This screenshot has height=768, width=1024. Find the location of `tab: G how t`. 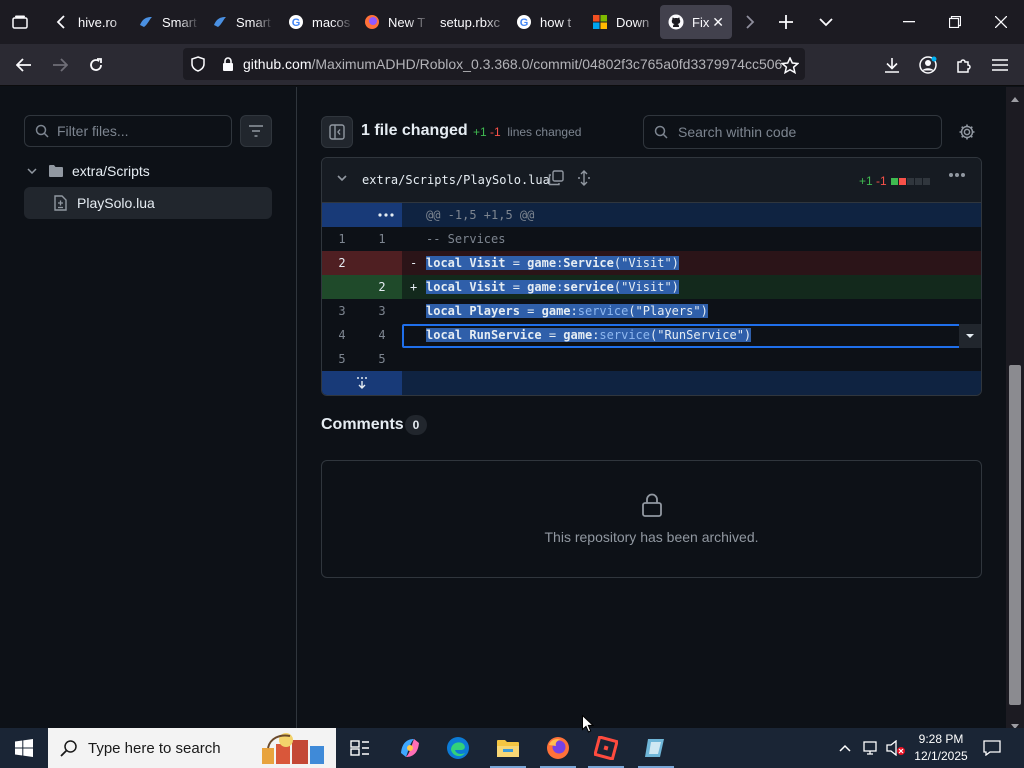

tab: G how t is located at coordinates (546, 22).